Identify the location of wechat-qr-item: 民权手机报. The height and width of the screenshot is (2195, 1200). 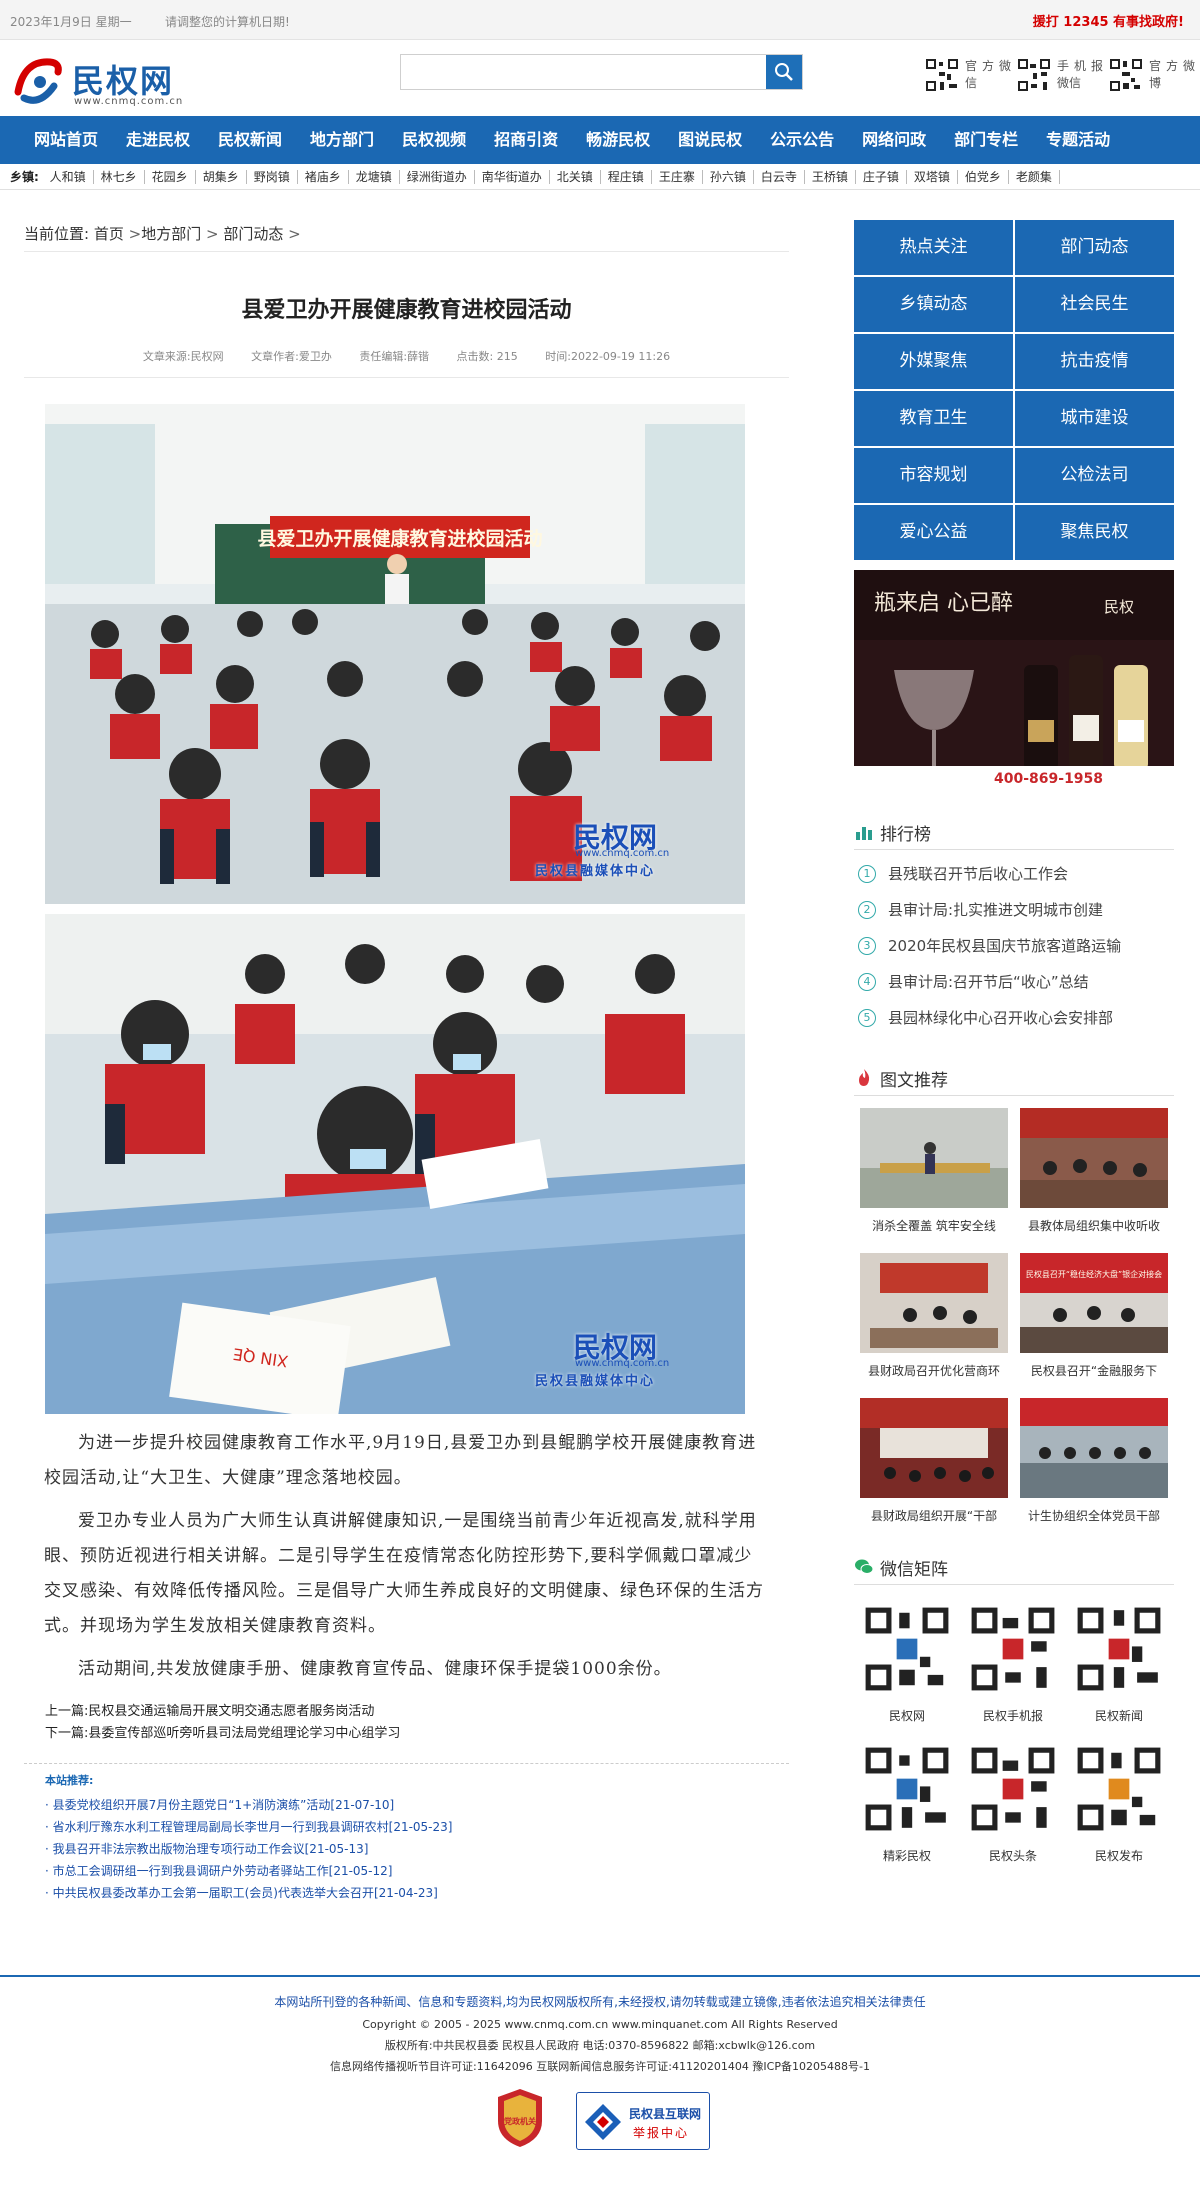
(1013, 1665).